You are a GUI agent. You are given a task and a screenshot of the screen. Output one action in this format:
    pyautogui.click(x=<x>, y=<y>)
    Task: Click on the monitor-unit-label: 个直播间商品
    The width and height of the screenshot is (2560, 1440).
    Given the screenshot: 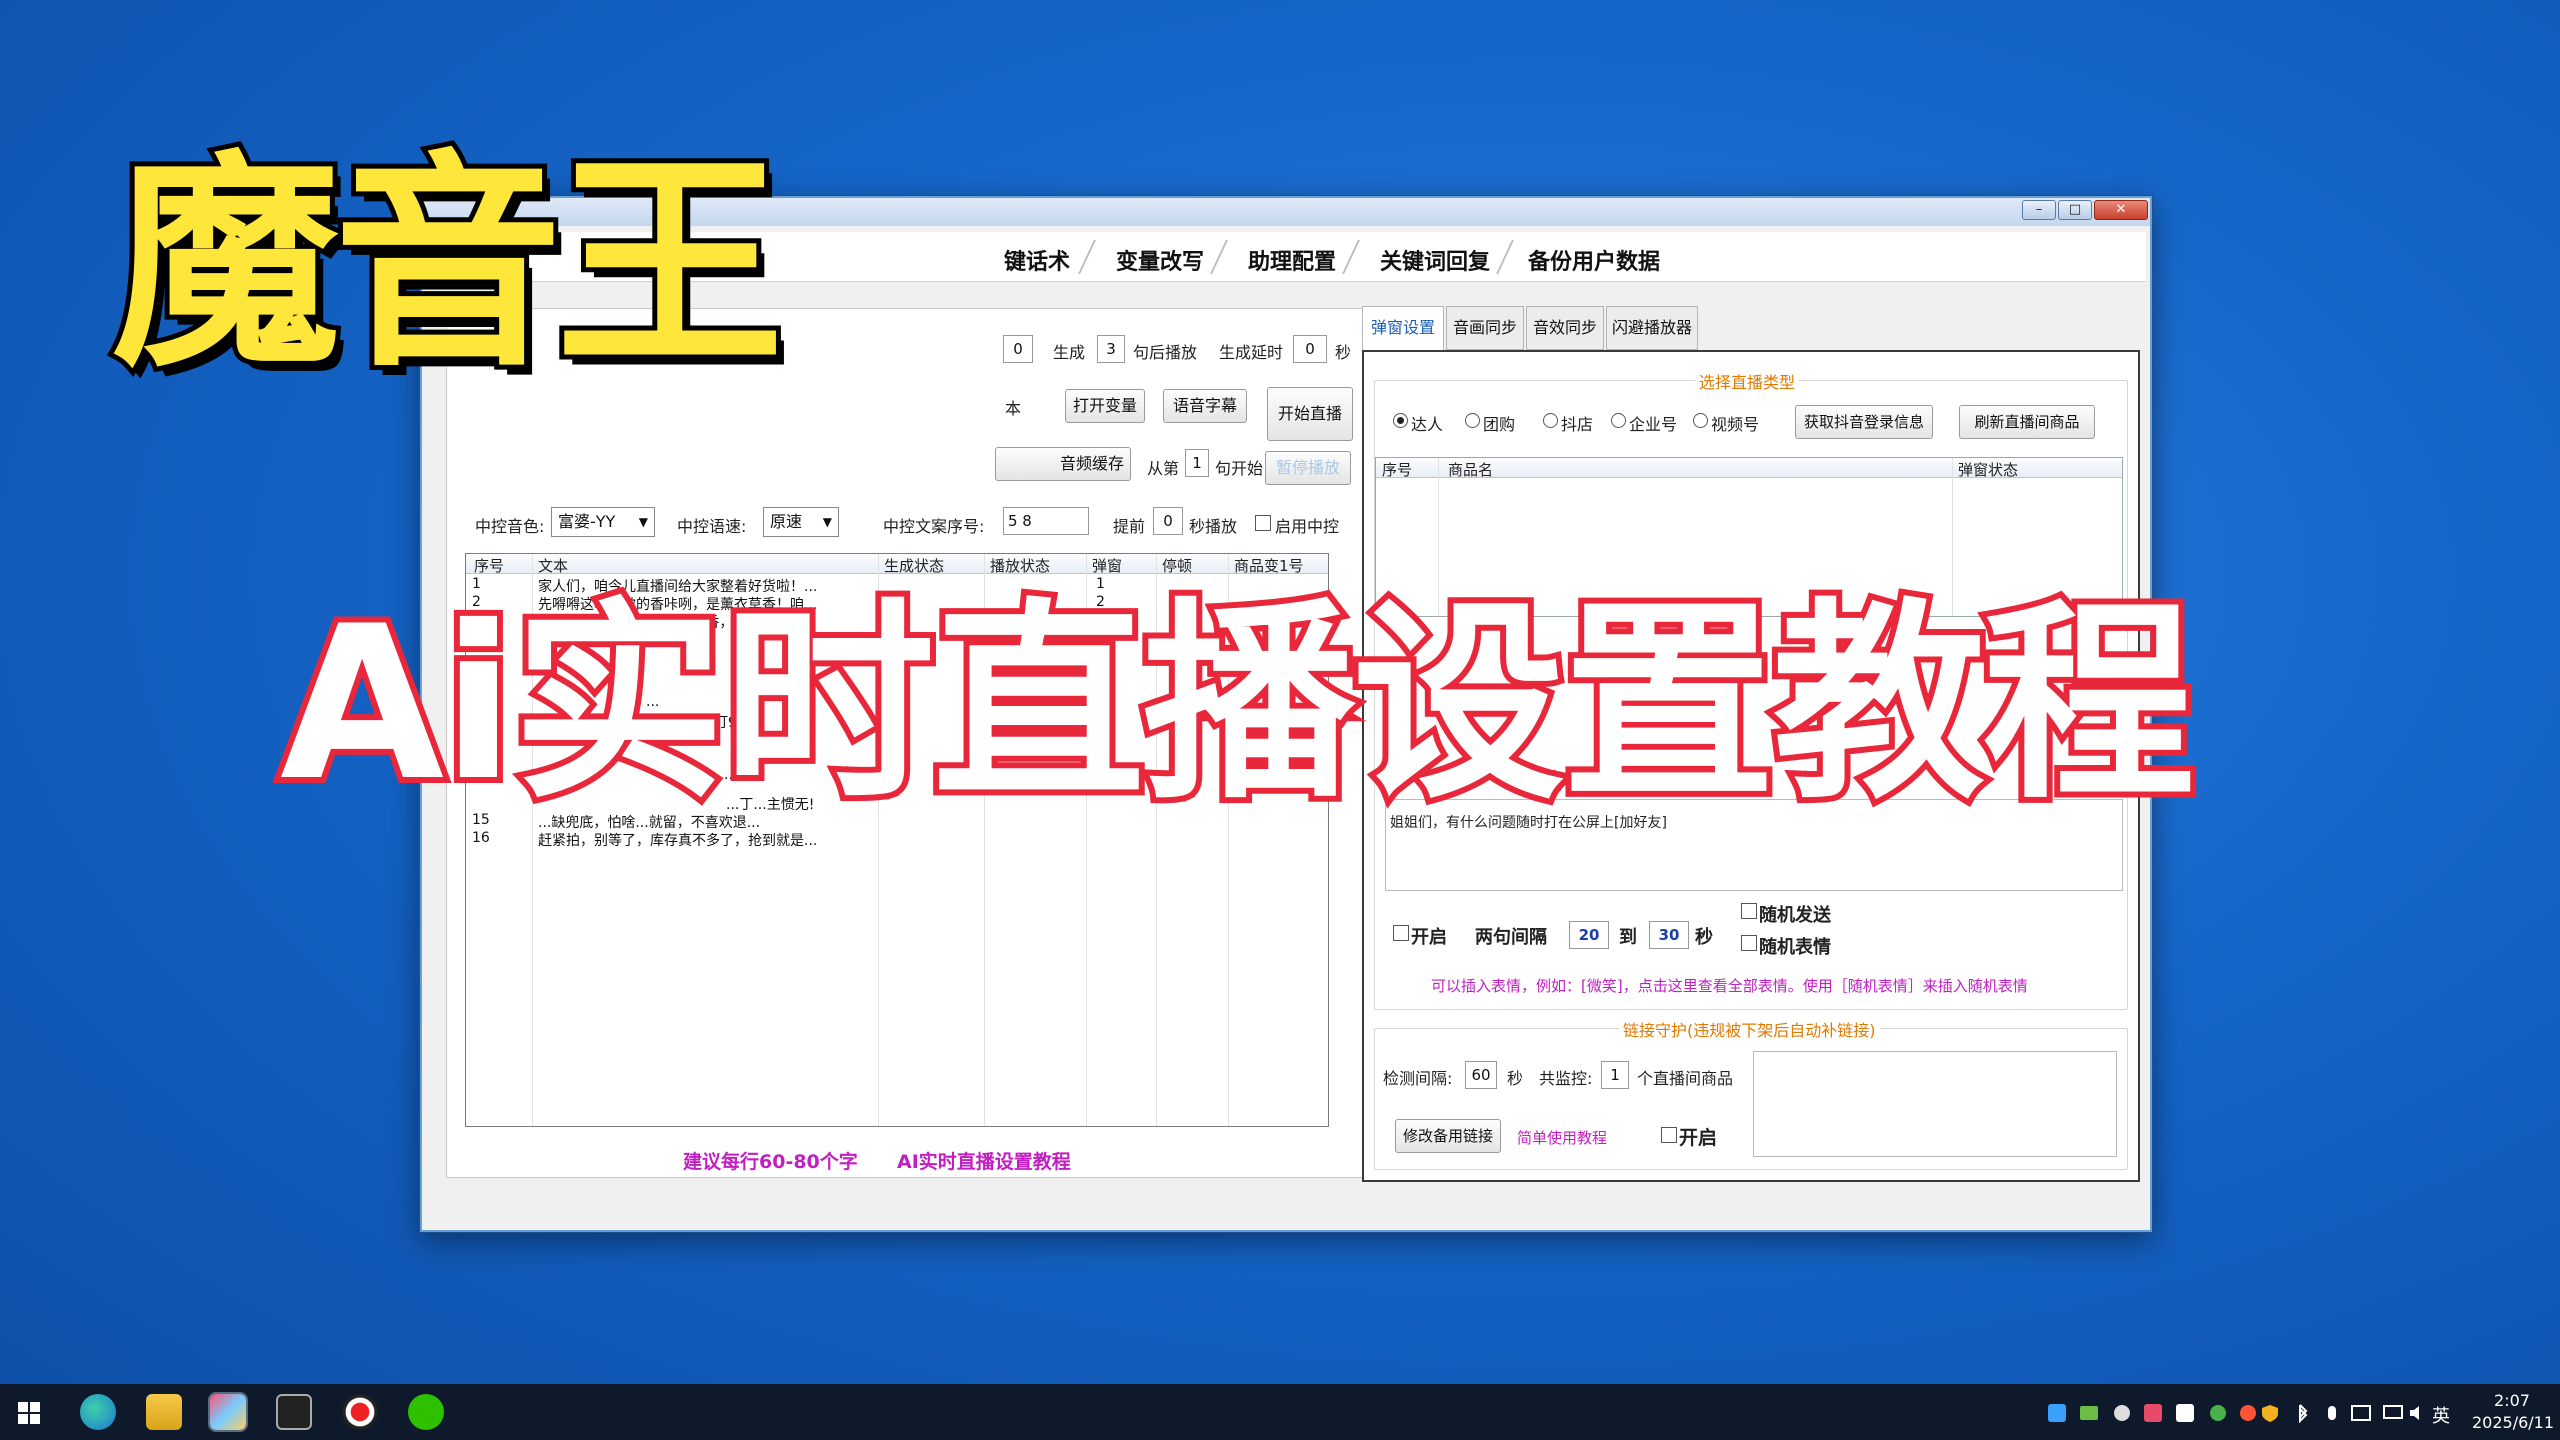 What is the action you would take?
    pyautogui.click(x=1685, y=1078)
    